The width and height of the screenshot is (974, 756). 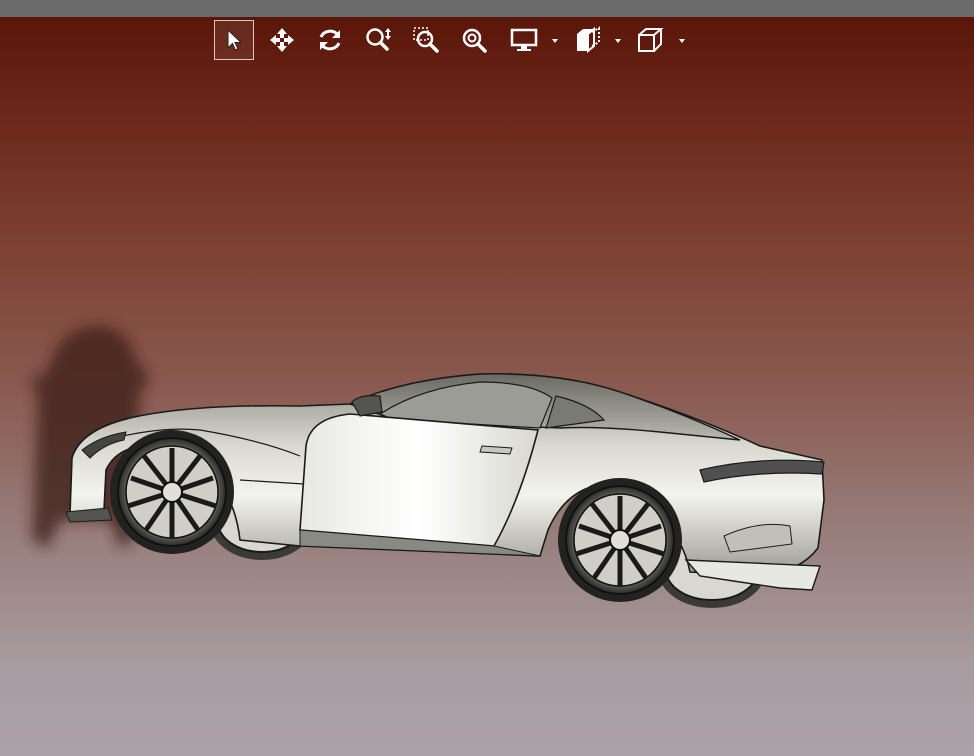 I want to click on select-tool-button, so click(x=234, y=40).